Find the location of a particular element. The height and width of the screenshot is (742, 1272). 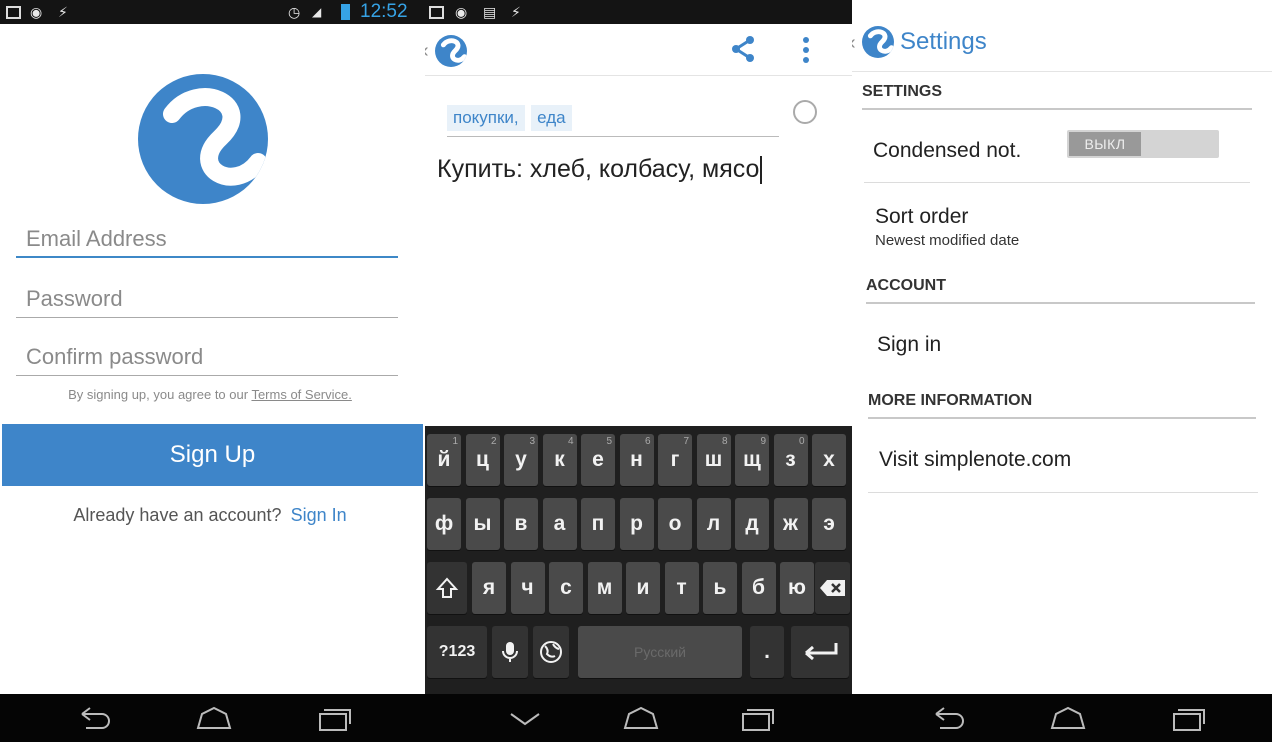

key-hint: 6 is located at coordinates (647, 441).